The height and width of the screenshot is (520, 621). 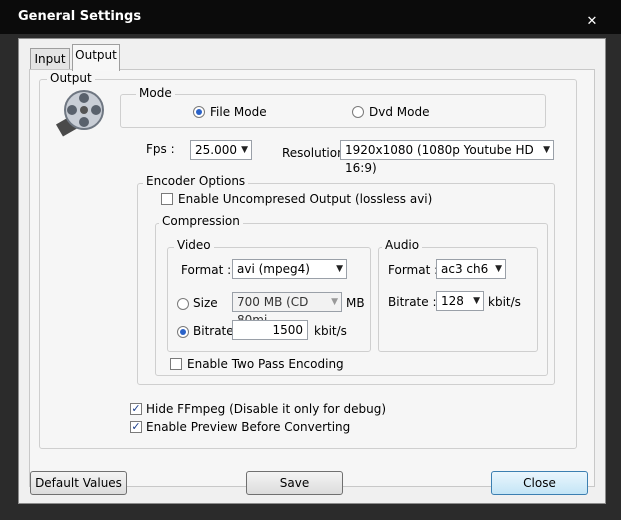 I want to click on audio-bitrate-value: 128, so click(x=452, y=301).